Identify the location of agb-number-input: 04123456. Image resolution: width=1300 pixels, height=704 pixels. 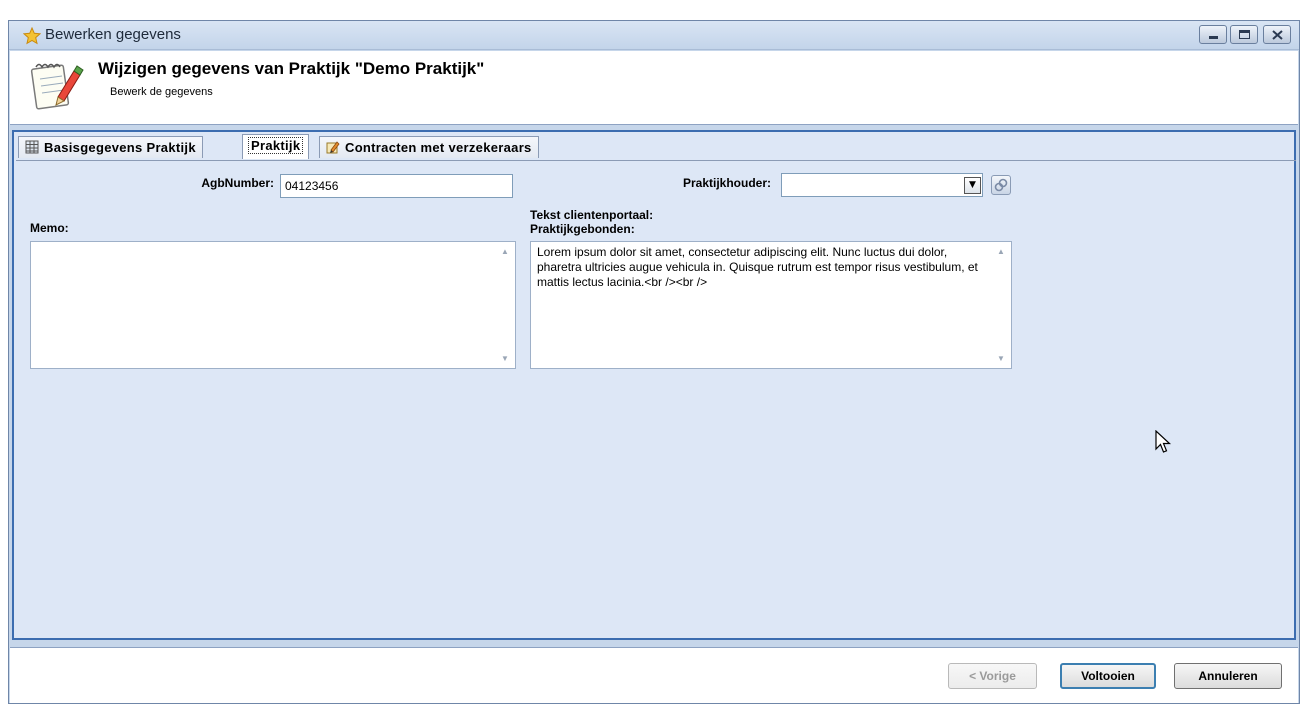
(396, 186).